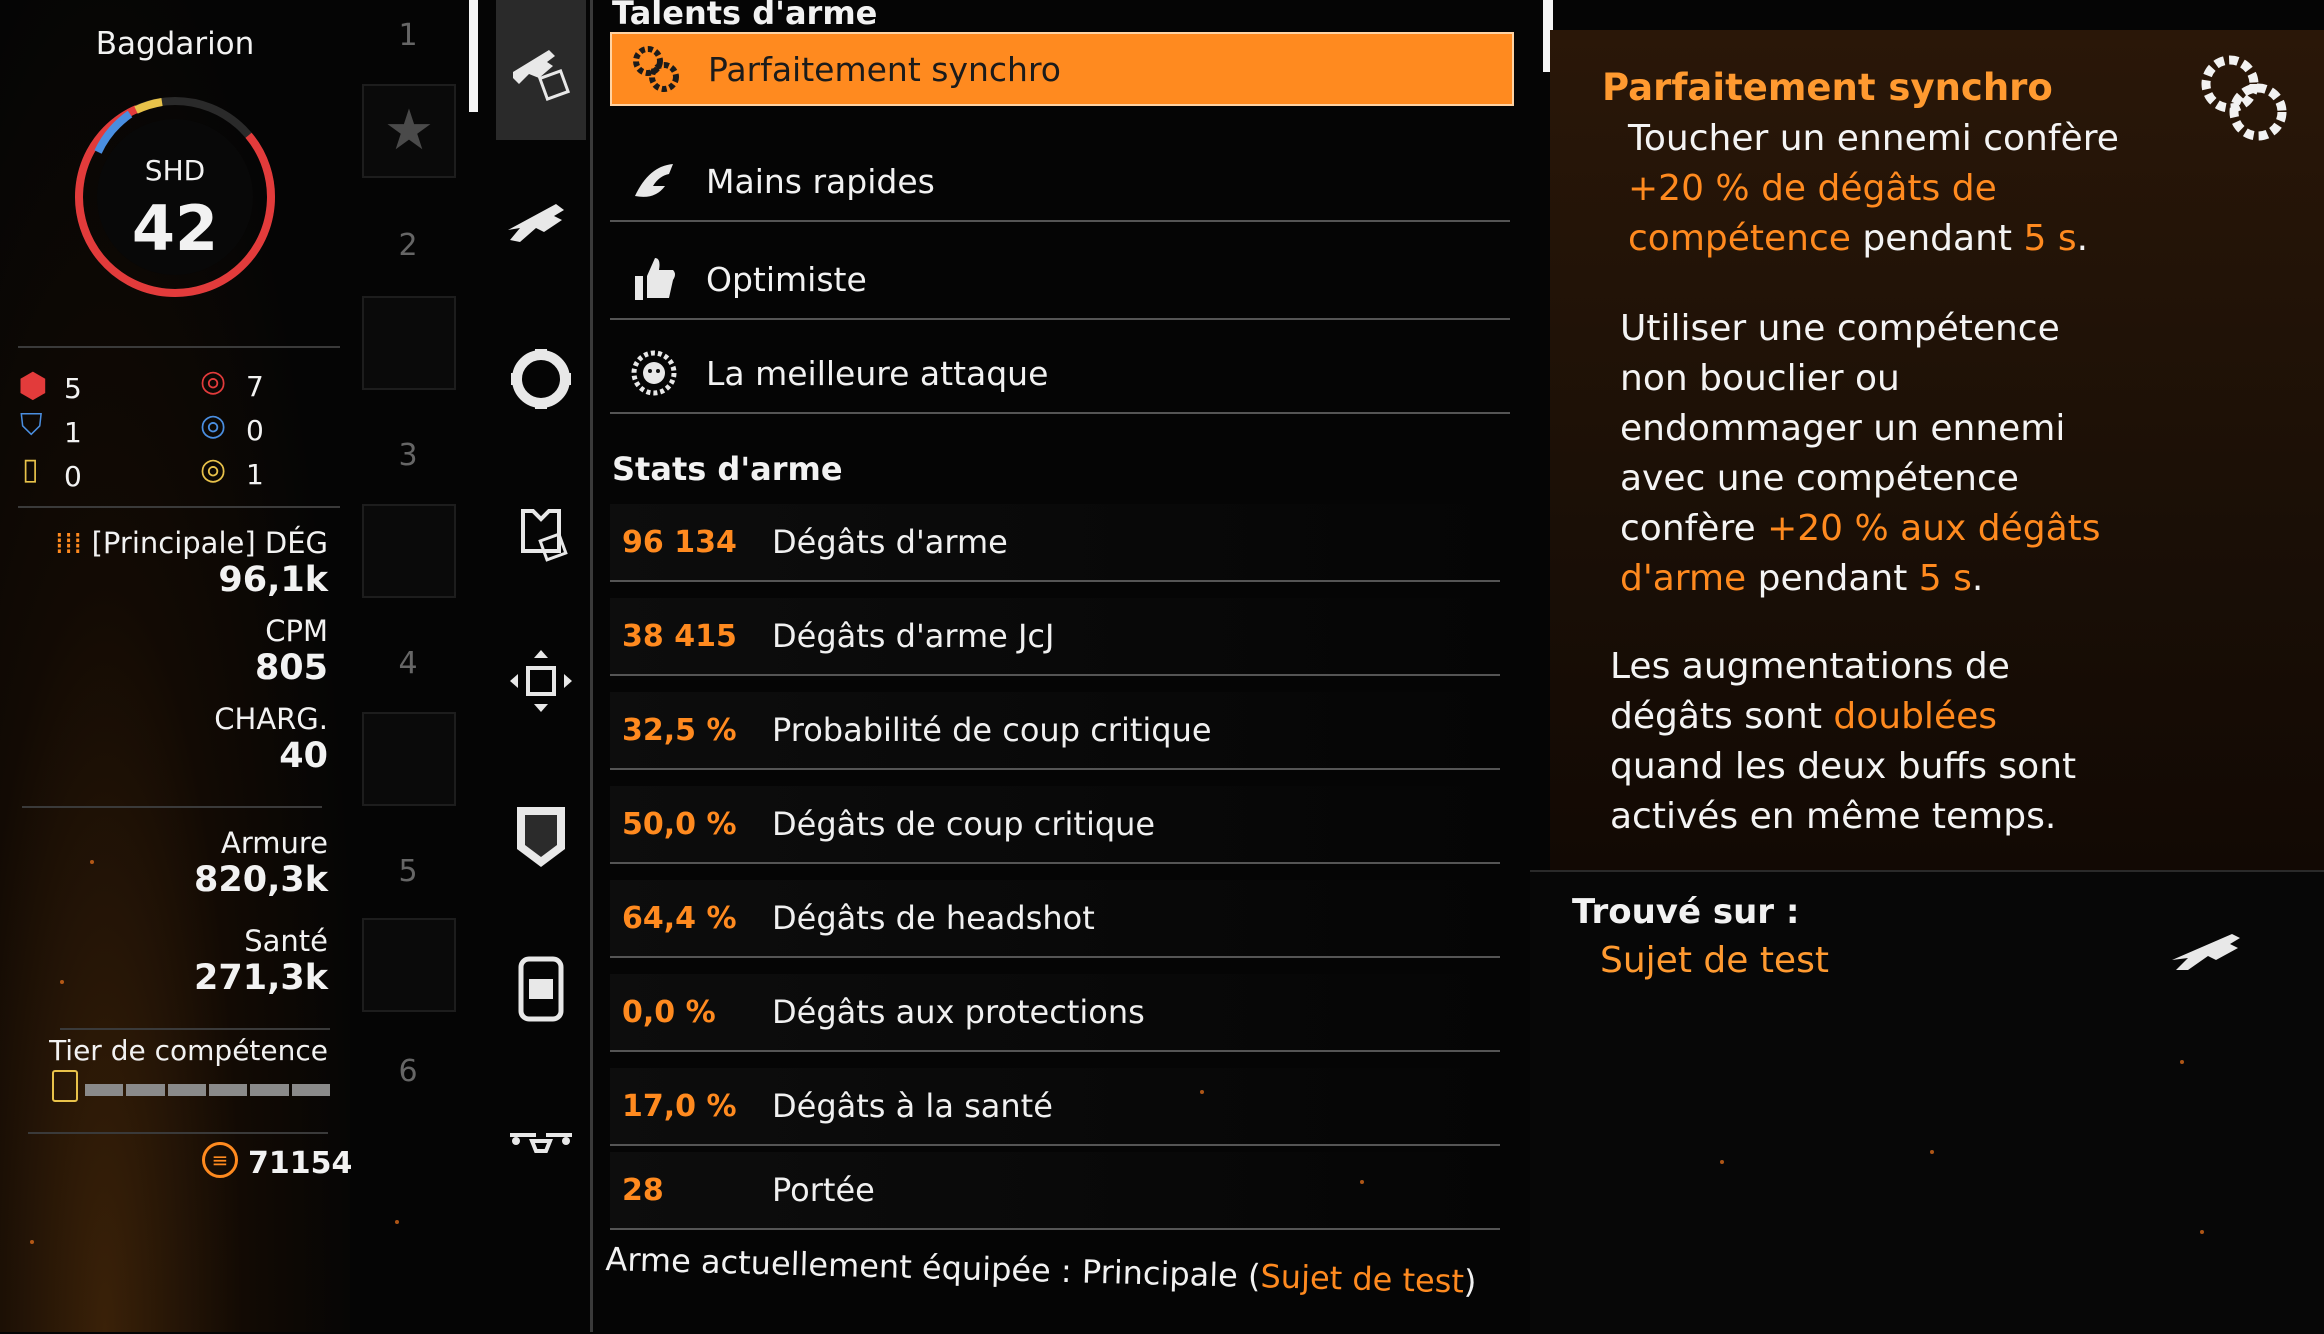  Describe the element at coordinates (255, 430) in the screenshot. I see `defense-mod-count: 0` at that location.